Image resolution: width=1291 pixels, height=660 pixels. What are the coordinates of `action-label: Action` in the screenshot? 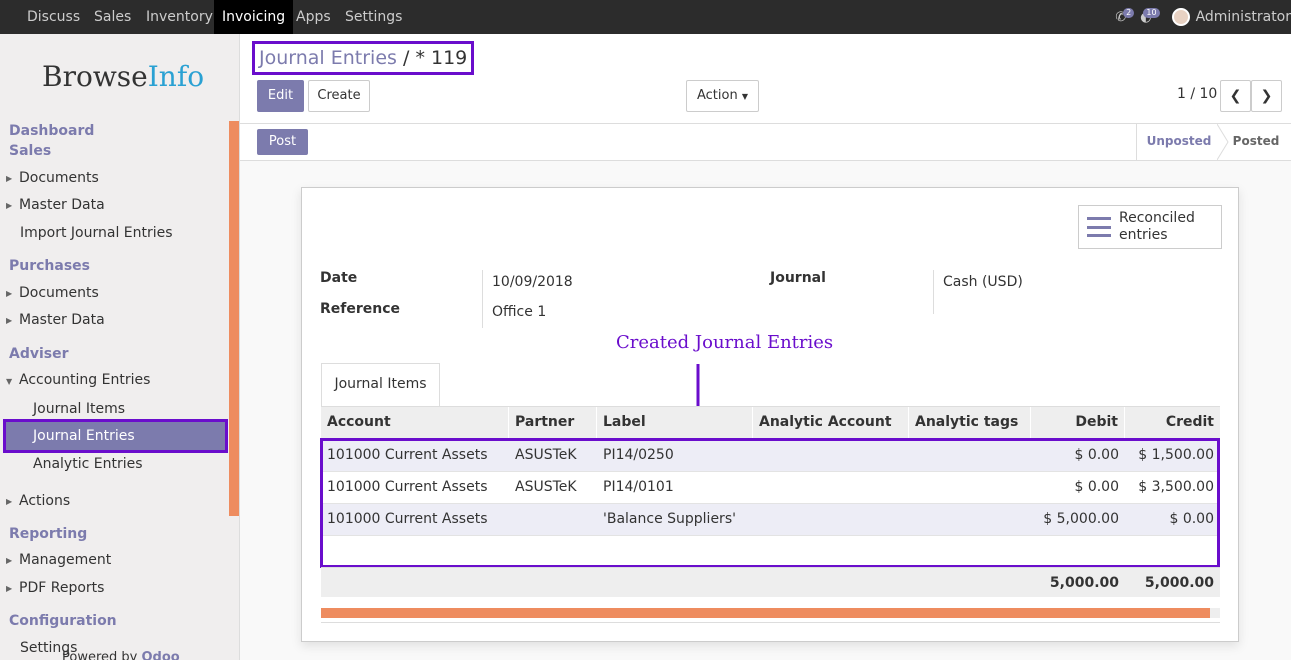 It's located at (717, 95).